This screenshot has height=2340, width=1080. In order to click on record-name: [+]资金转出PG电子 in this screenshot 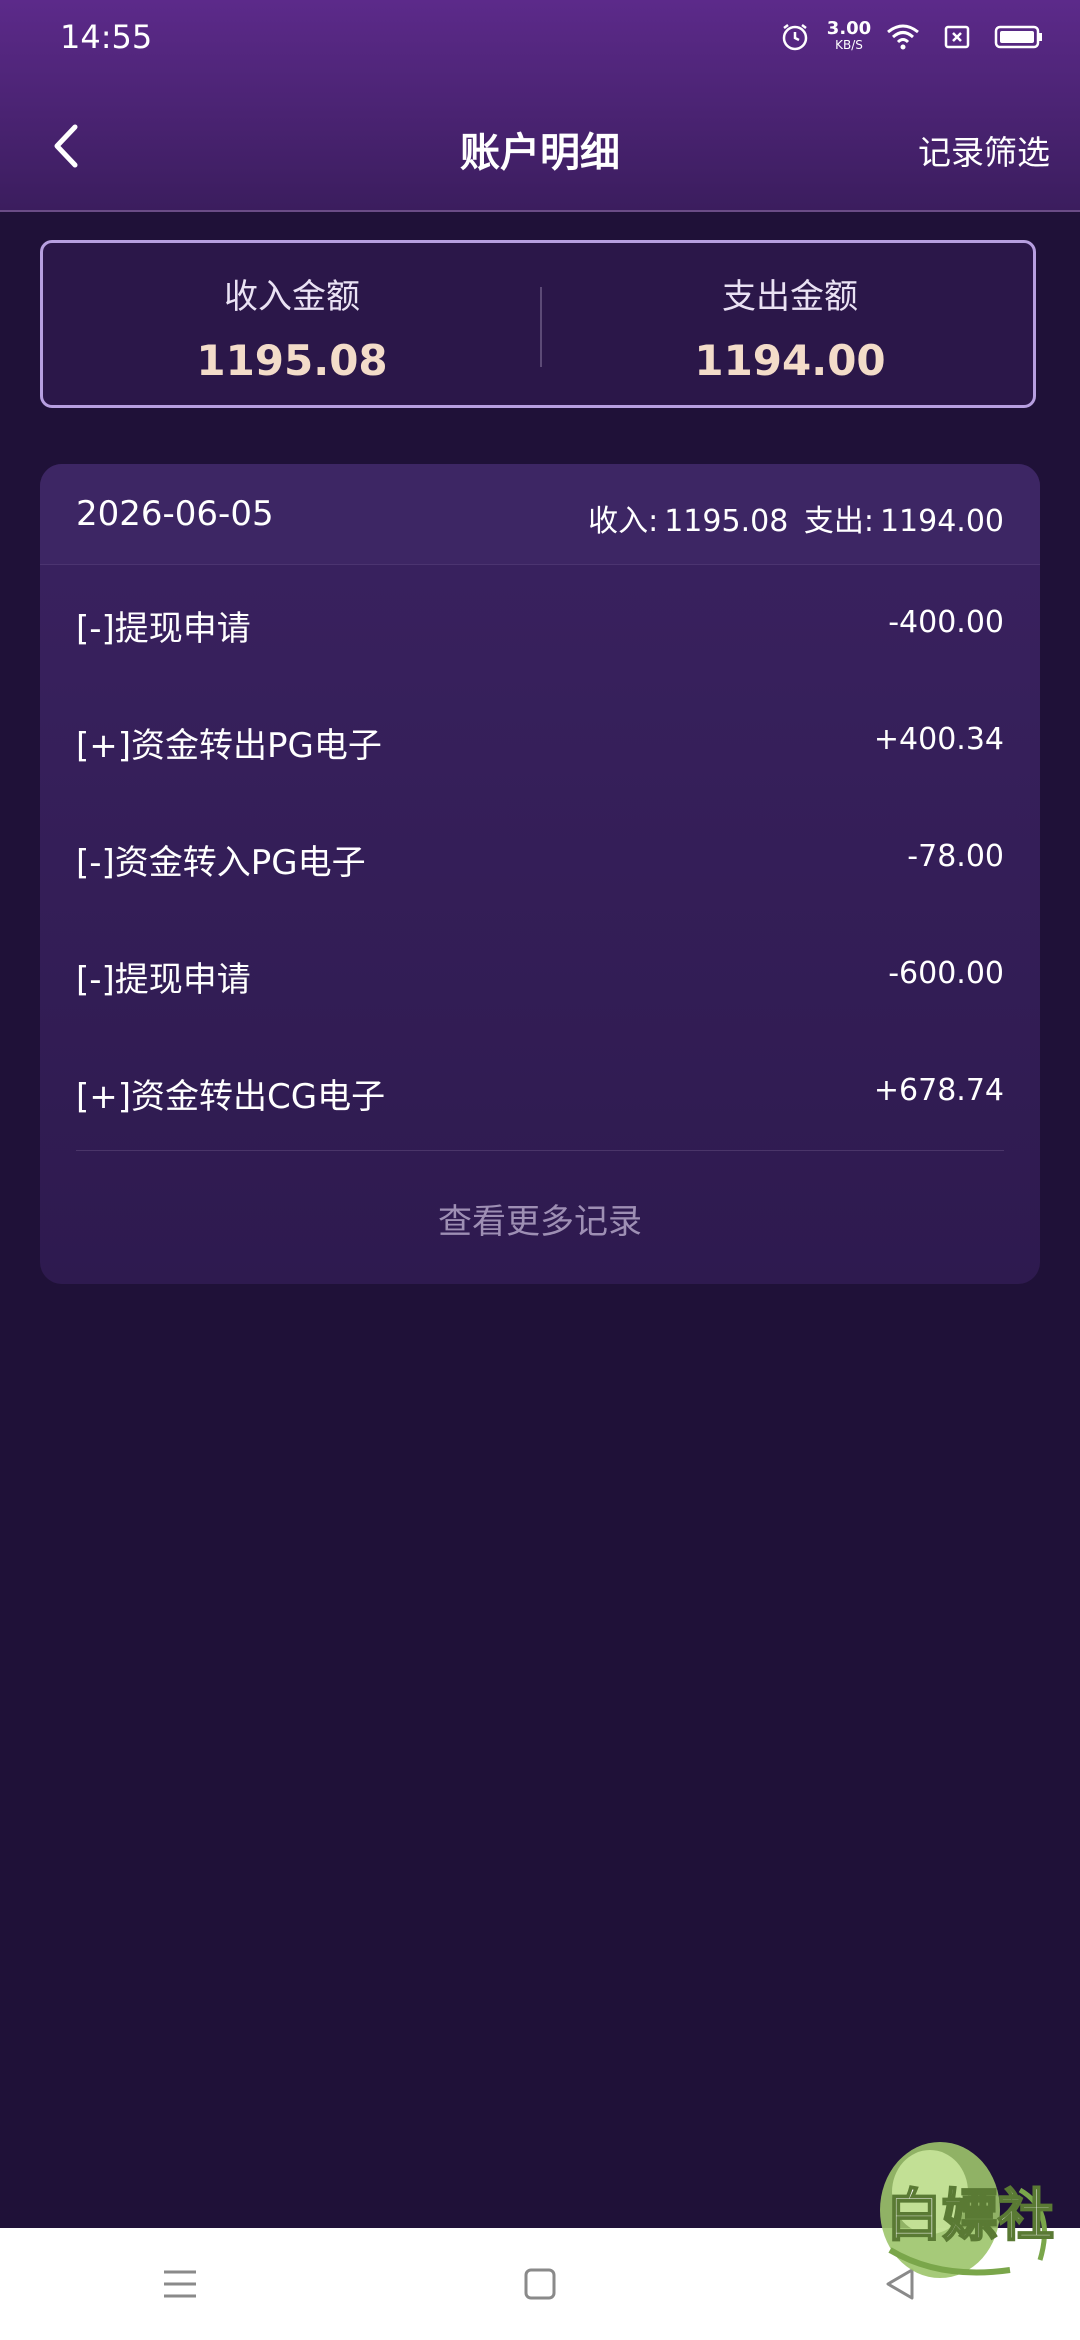, I will do `click(229, 746)`.